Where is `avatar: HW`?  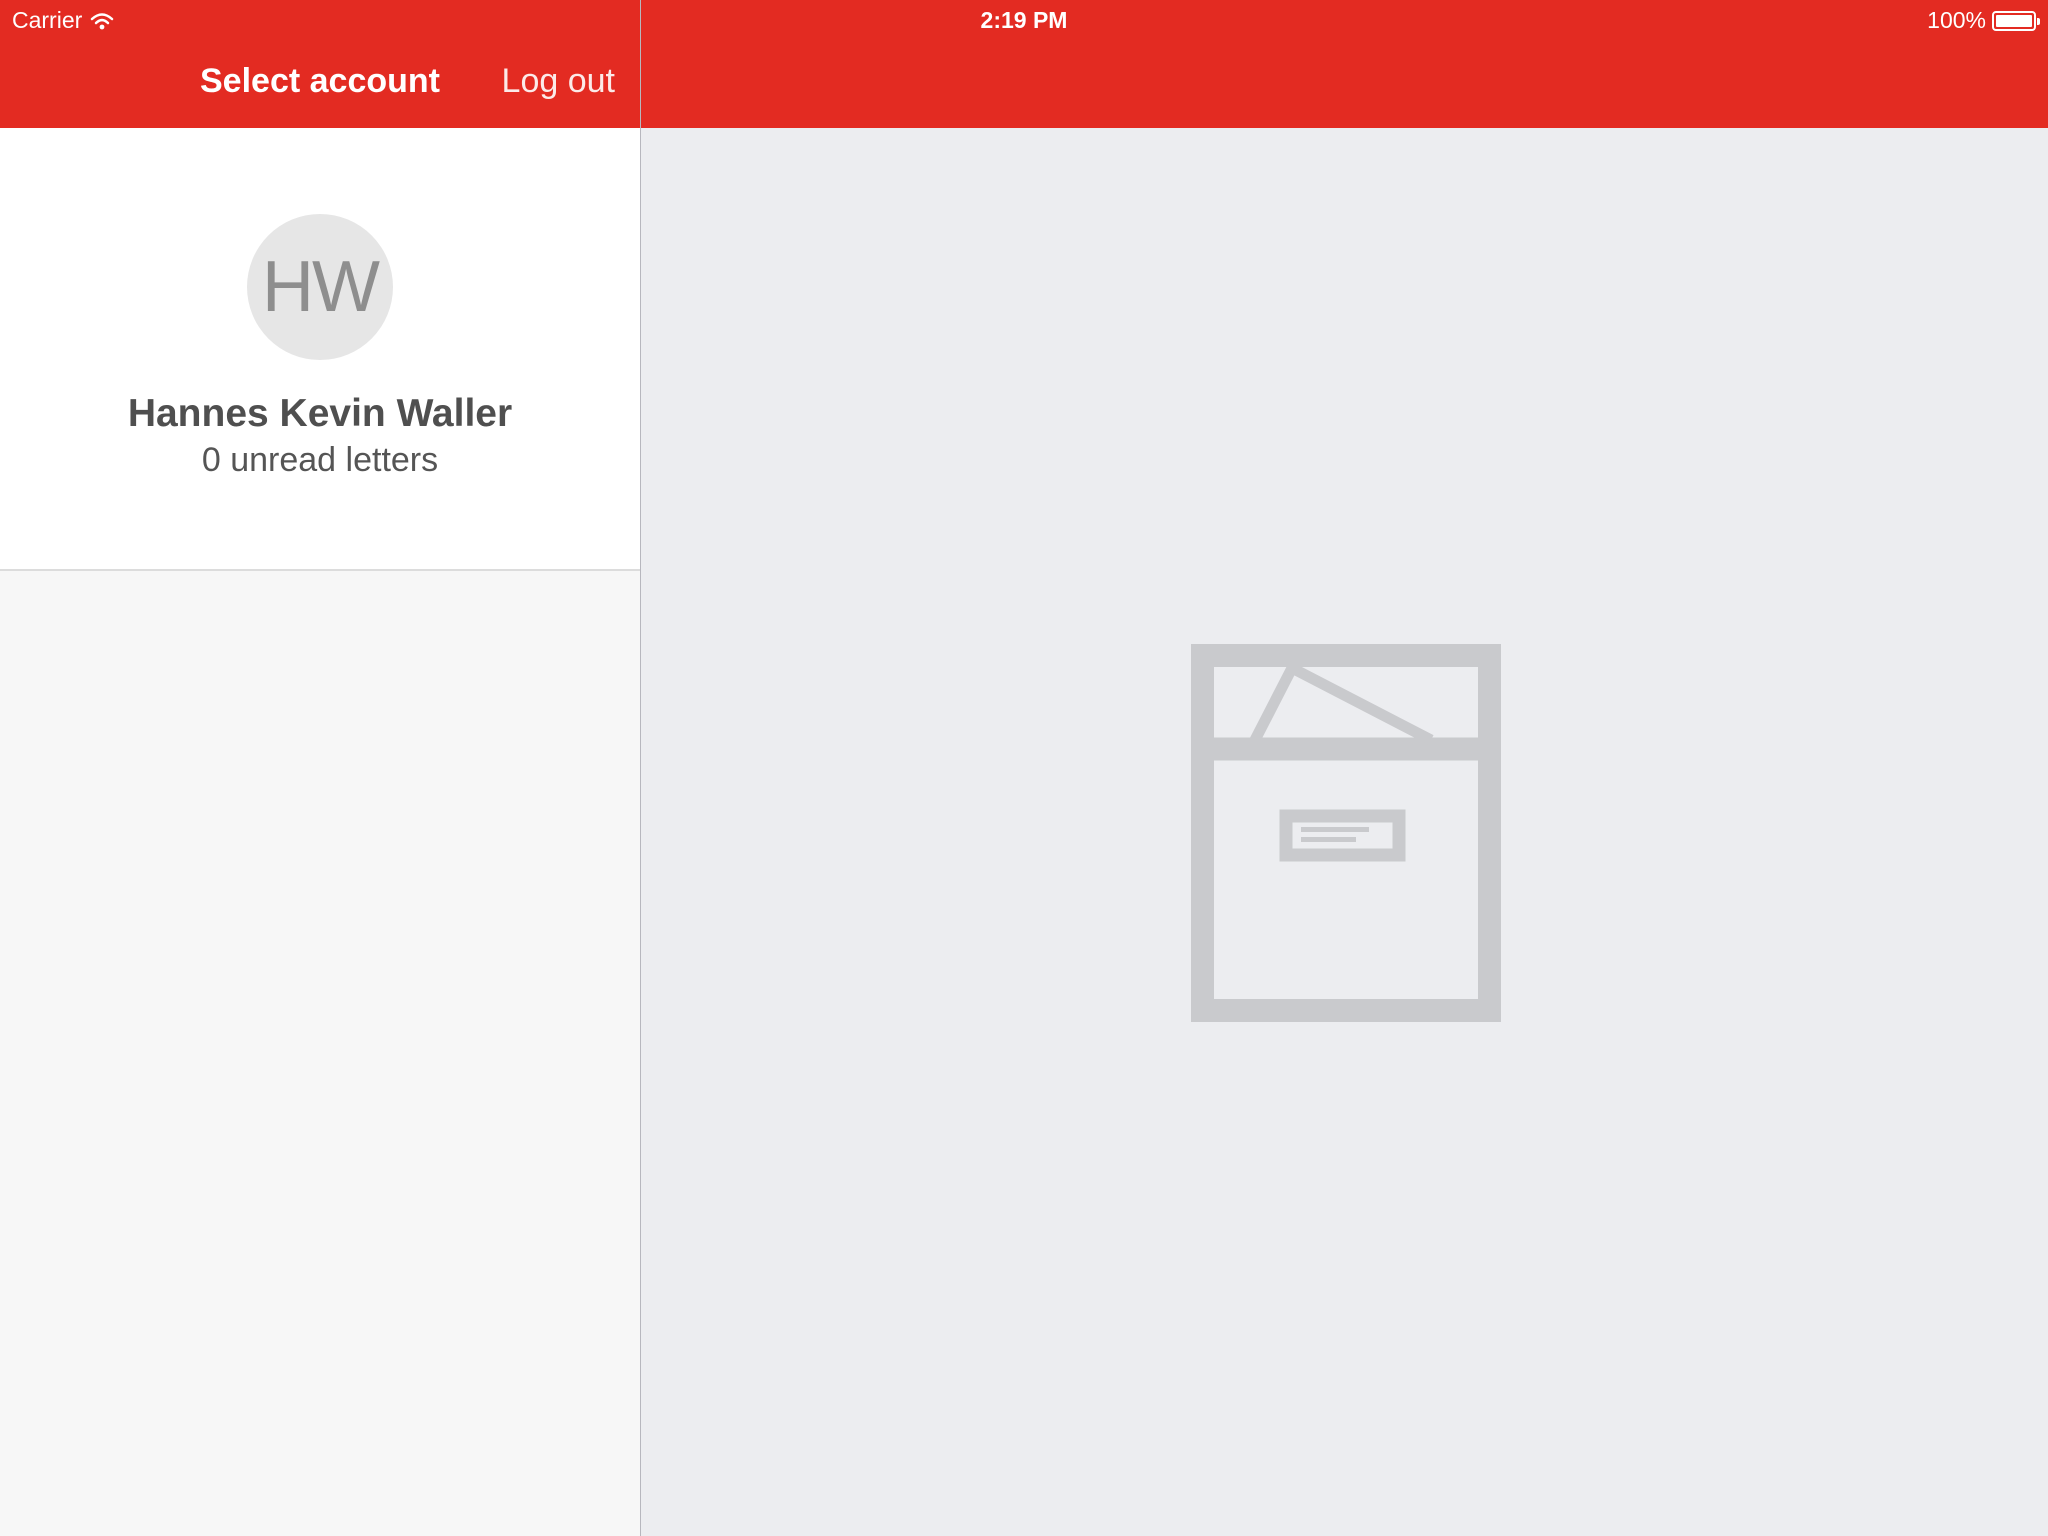
avatar: HW is located at coordinates (320, 287).